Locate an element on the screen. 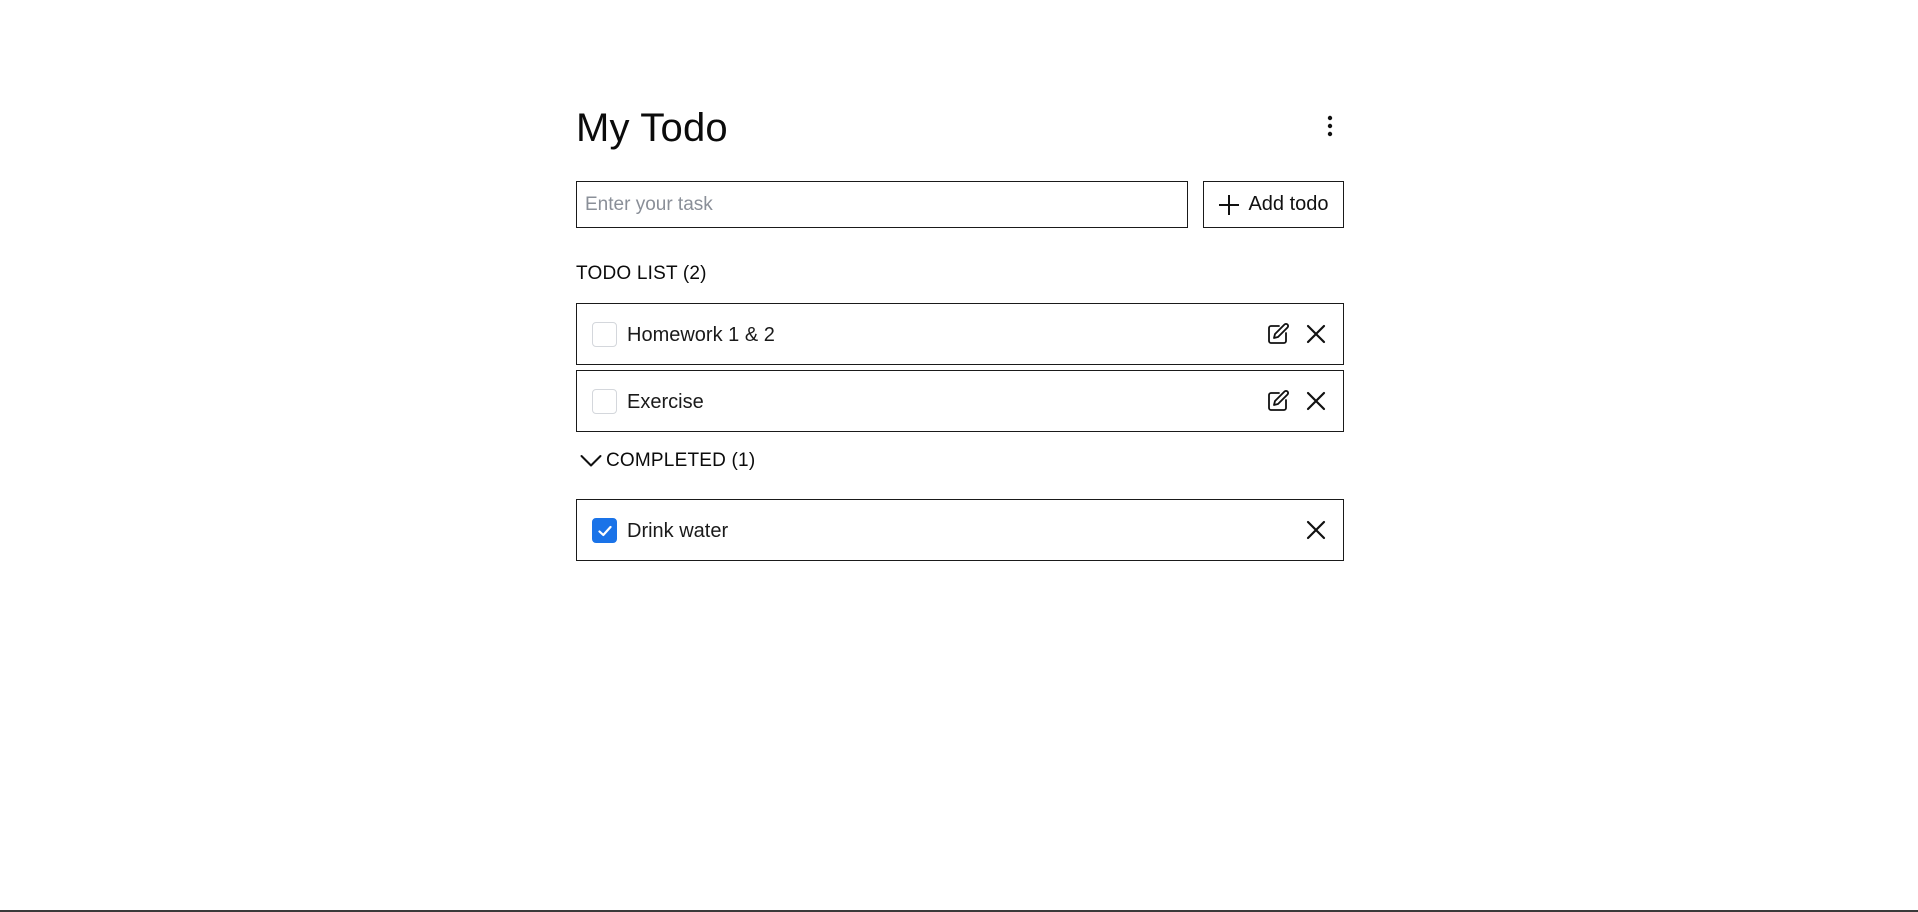 The image size is (1918, 912). add-todo-label: Add todo is located at coordinates (1288, 204).